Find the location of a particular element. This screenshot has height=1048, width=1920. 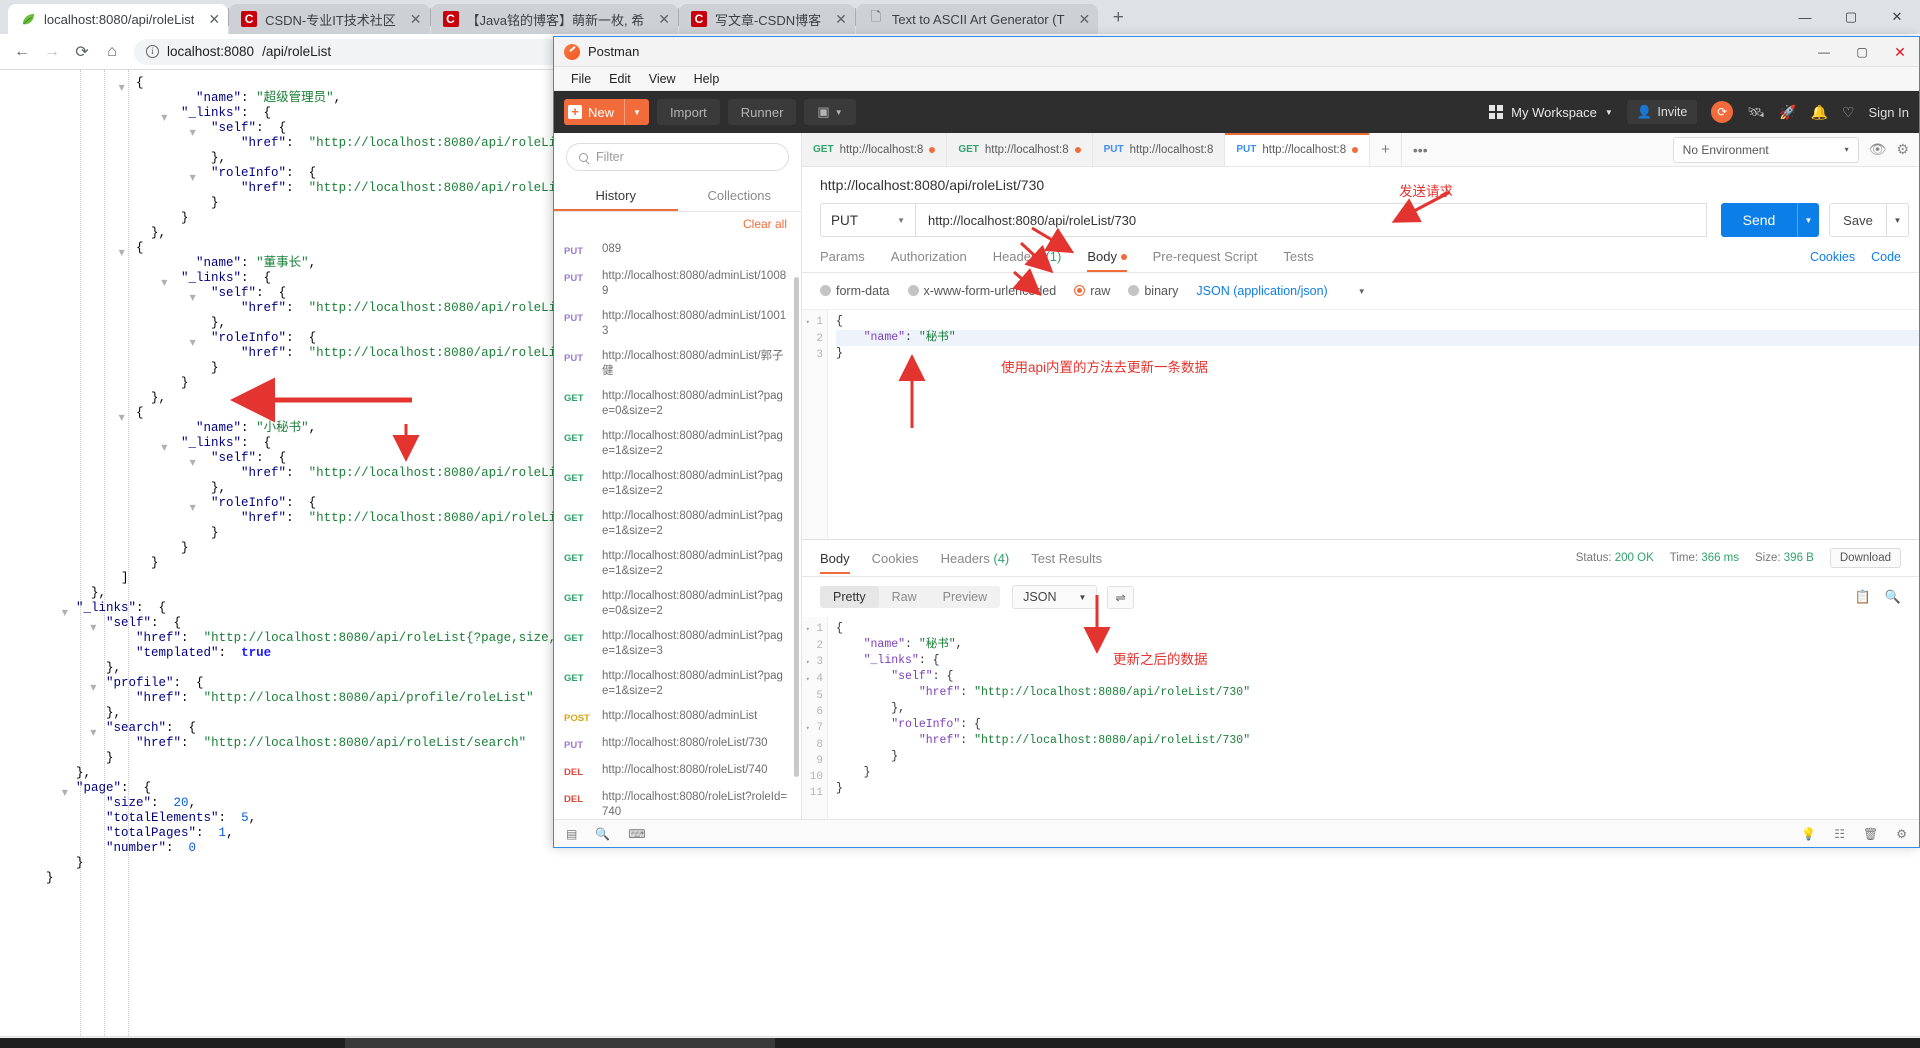

back-icon: ← is located at coordinates (22, 52).